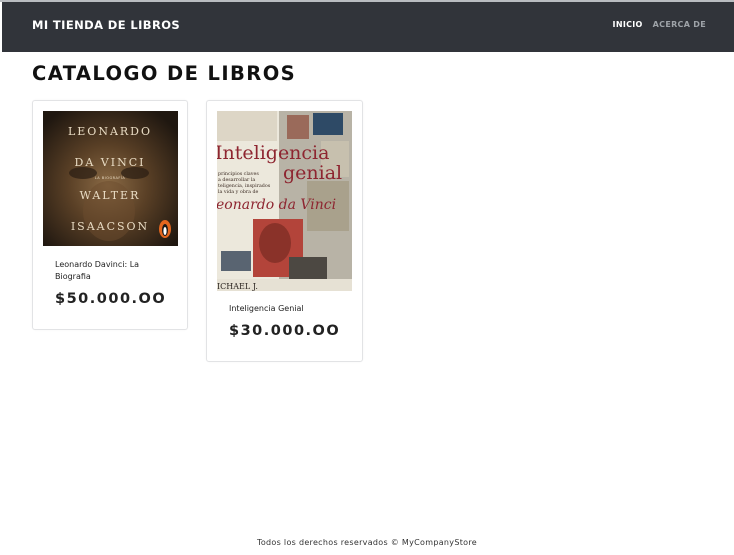 This screenshot has height=555, width=734. What do you see at coordinates (106, 25) in the screenshot?
I see `brand-link: MI TIENDA DE LIBROS` at bounding box center [106, 25].